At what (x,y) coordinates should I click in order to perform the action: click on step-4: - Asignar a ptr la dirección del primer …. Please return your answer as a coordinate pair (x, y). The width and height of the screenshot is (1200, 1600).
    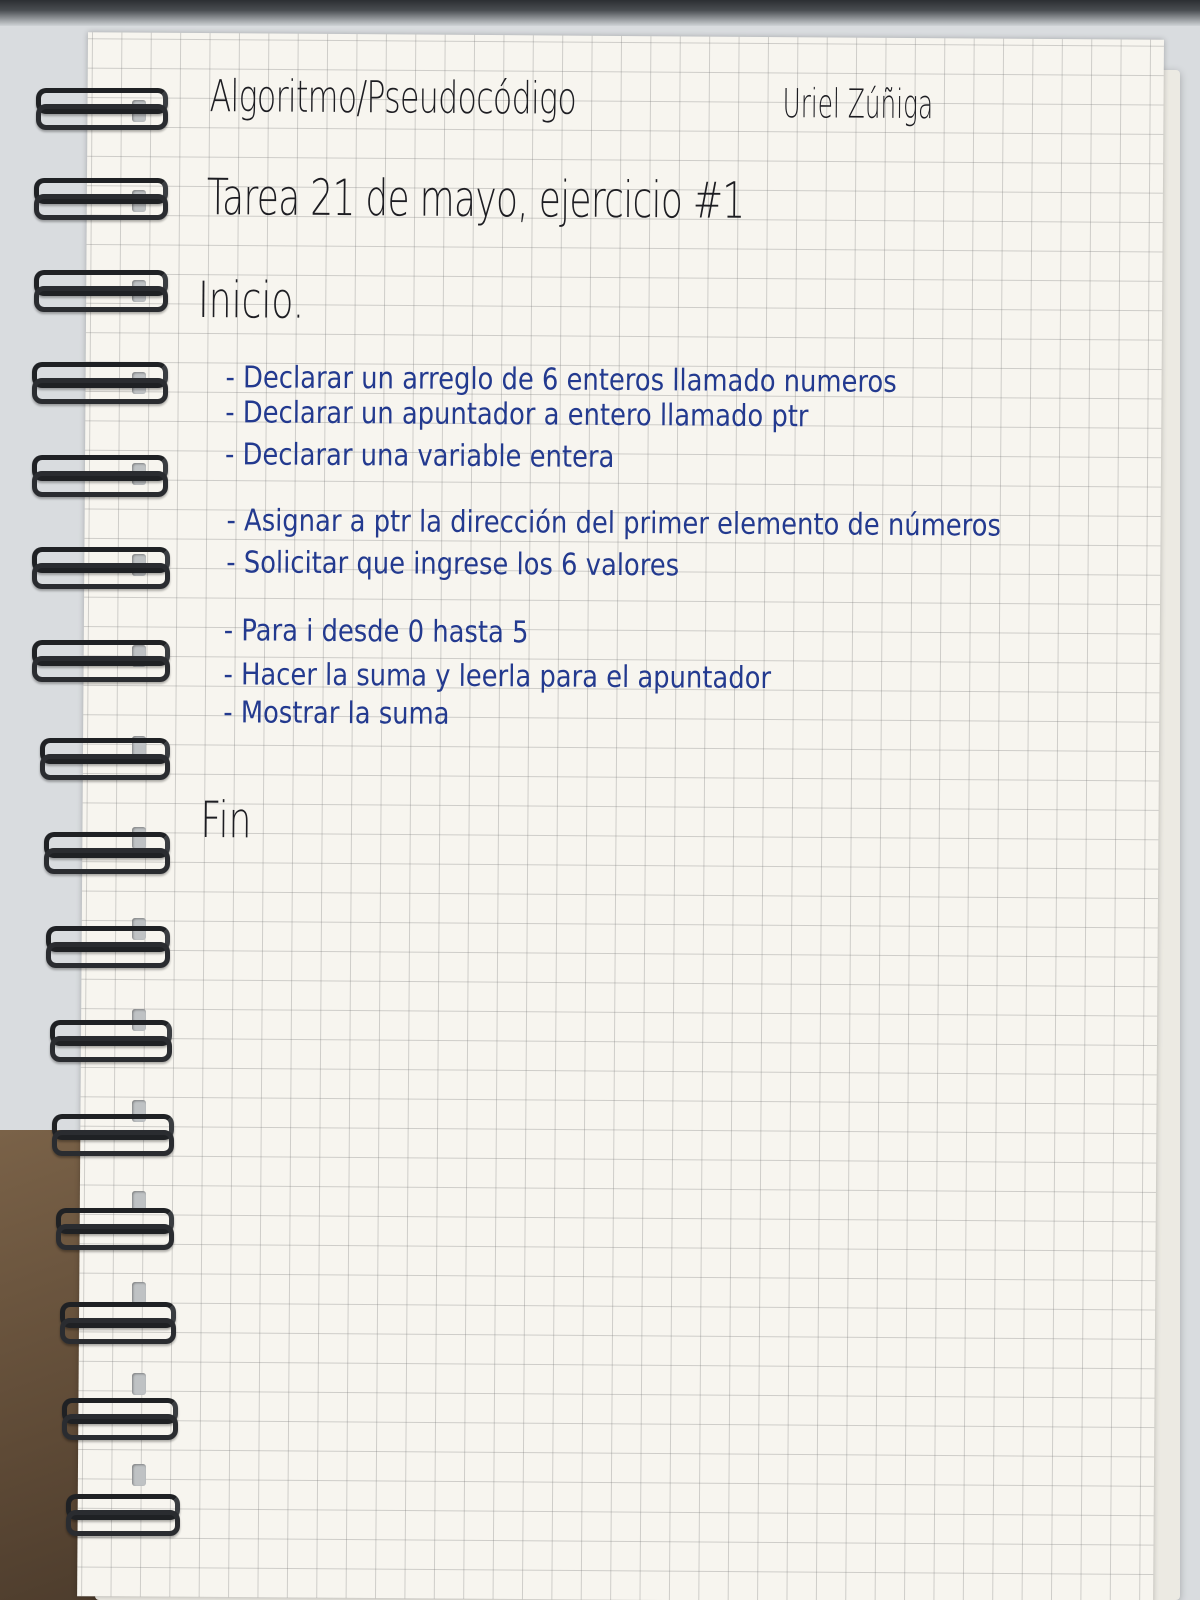
    Looking at the image, I should click on (614, 523).